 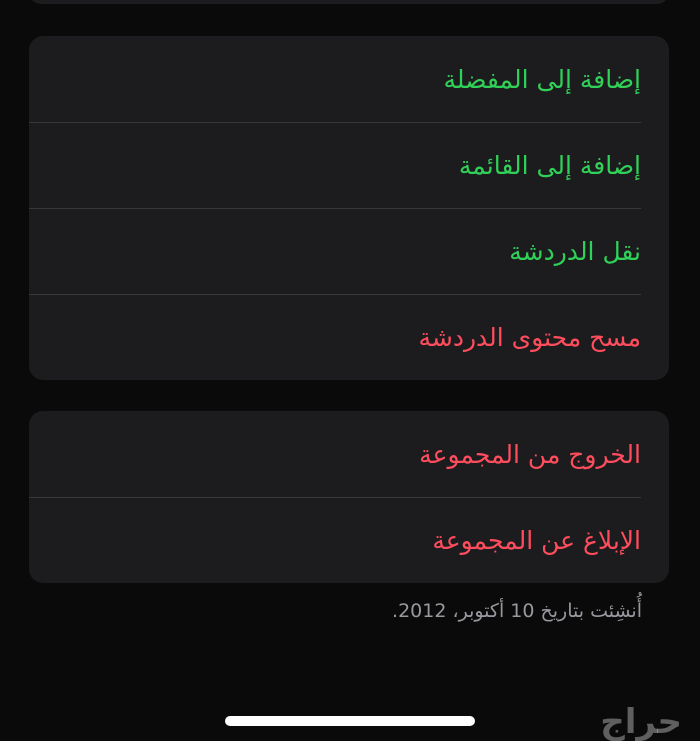 I want to click on add-to-list-label: إضافة إلى القائمة, so click(x=549, y=165).